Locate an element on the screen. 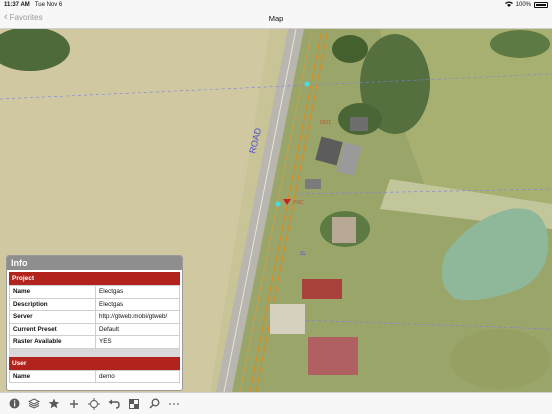 This screenshot has height=414, width=552. table-row: Name demo is located at coordinates (94, 376).